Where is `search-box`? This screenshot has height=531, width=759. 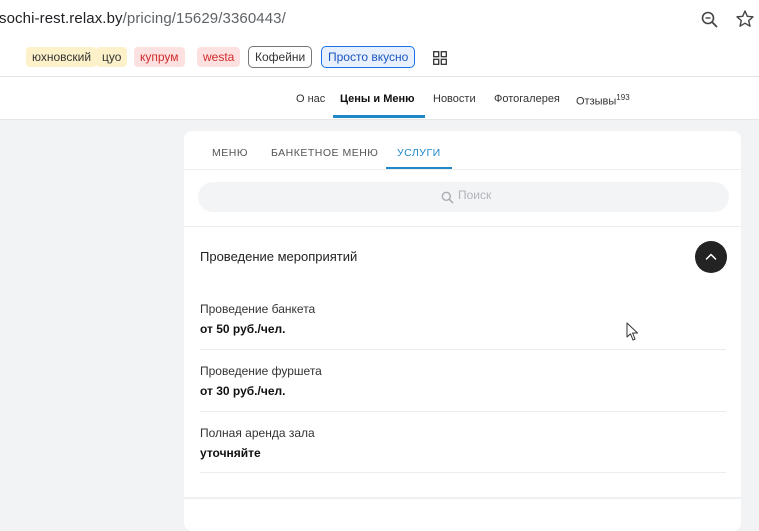 search-box is located at coordinates (463, 197).